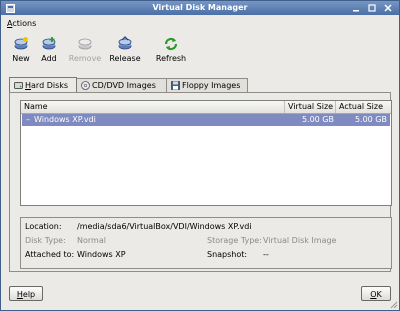 The height and width of the screenshot is (311, 400). I want to click on help-label: elp, so click(29, 294).